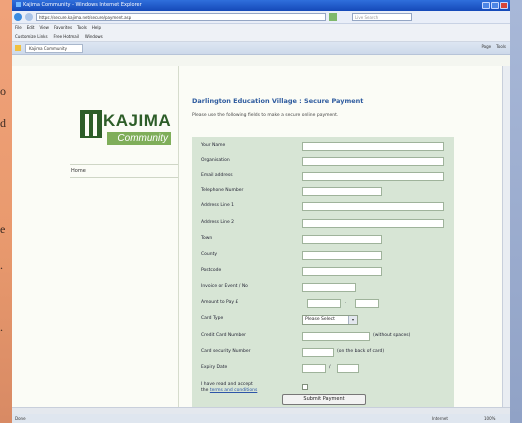 The image size is (522, 423). I want to click on postcode-label: Postcode, so click(211, 270).